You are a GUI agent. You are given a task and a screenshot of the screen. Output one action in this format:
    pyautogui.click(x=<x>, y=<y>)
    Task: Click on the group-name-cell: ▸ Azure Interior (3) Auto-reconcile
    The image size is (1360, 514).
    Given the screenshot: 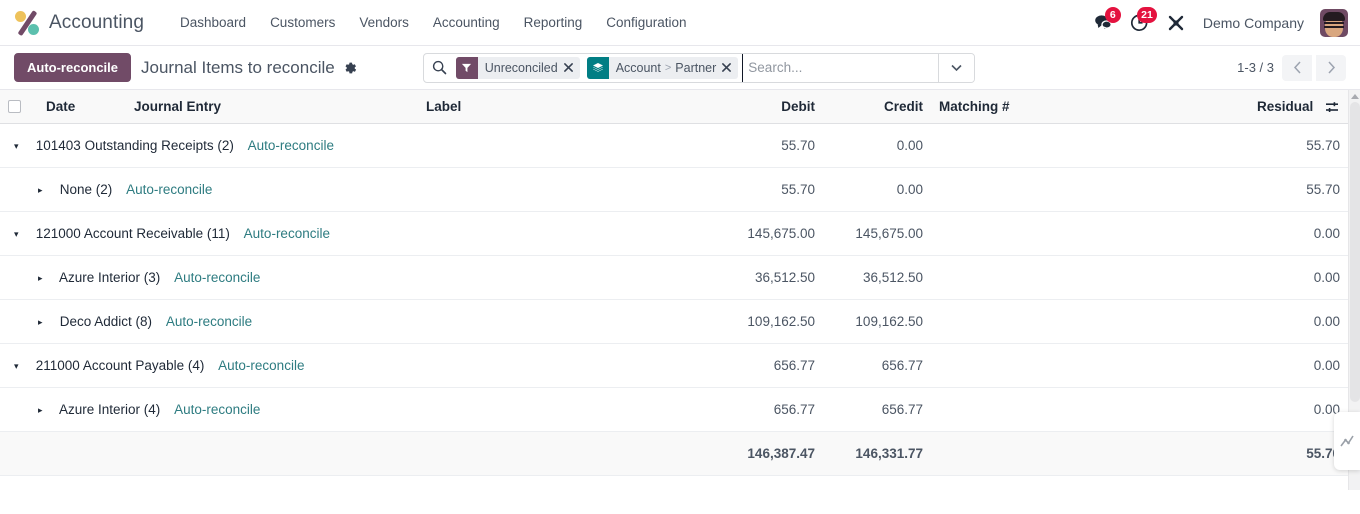 What is the action you would take?
    pyautogui.click(x=209, y=277)
    